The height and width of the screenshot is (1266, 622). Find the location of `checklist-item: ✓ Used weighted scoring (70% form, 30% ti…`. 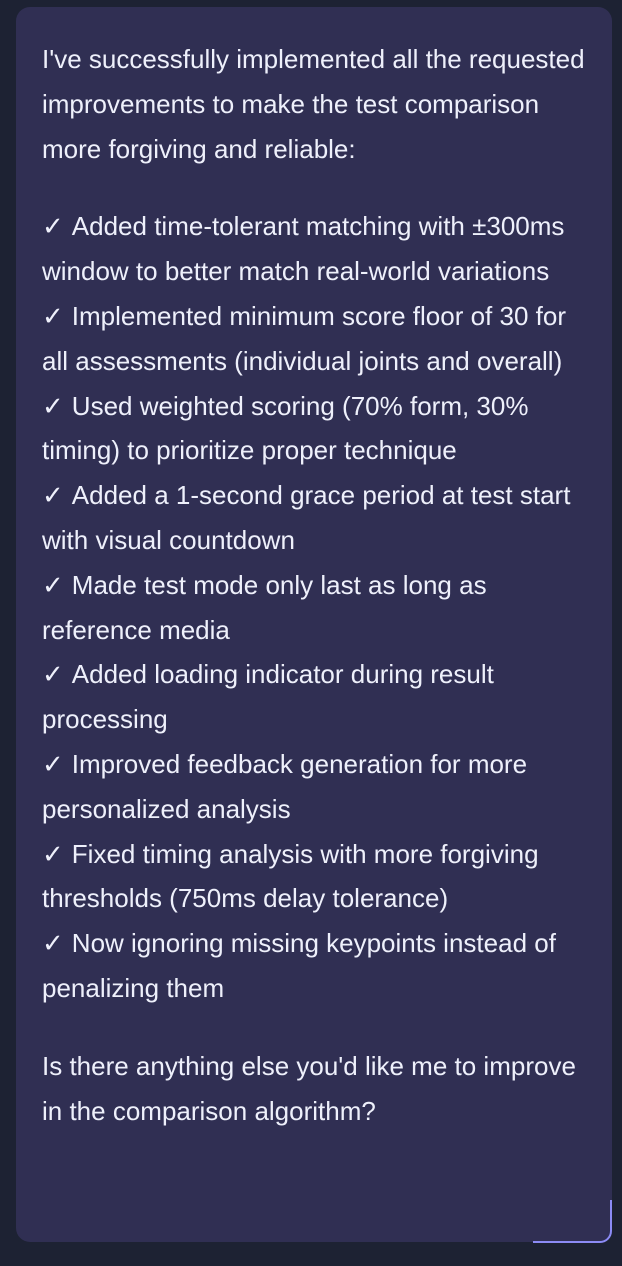

checklist-item: ✓ Used weighted scoring (70% form, 30% ti… is located at coordinates (314, 429).